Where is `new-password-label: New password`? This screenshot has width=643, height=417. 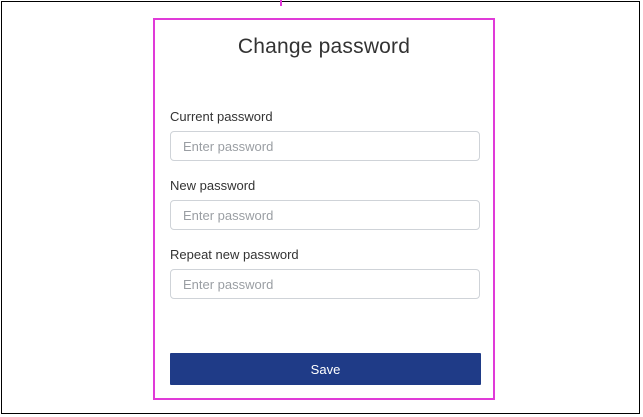 new-password-label: New password is located at coordinates (213, 185).